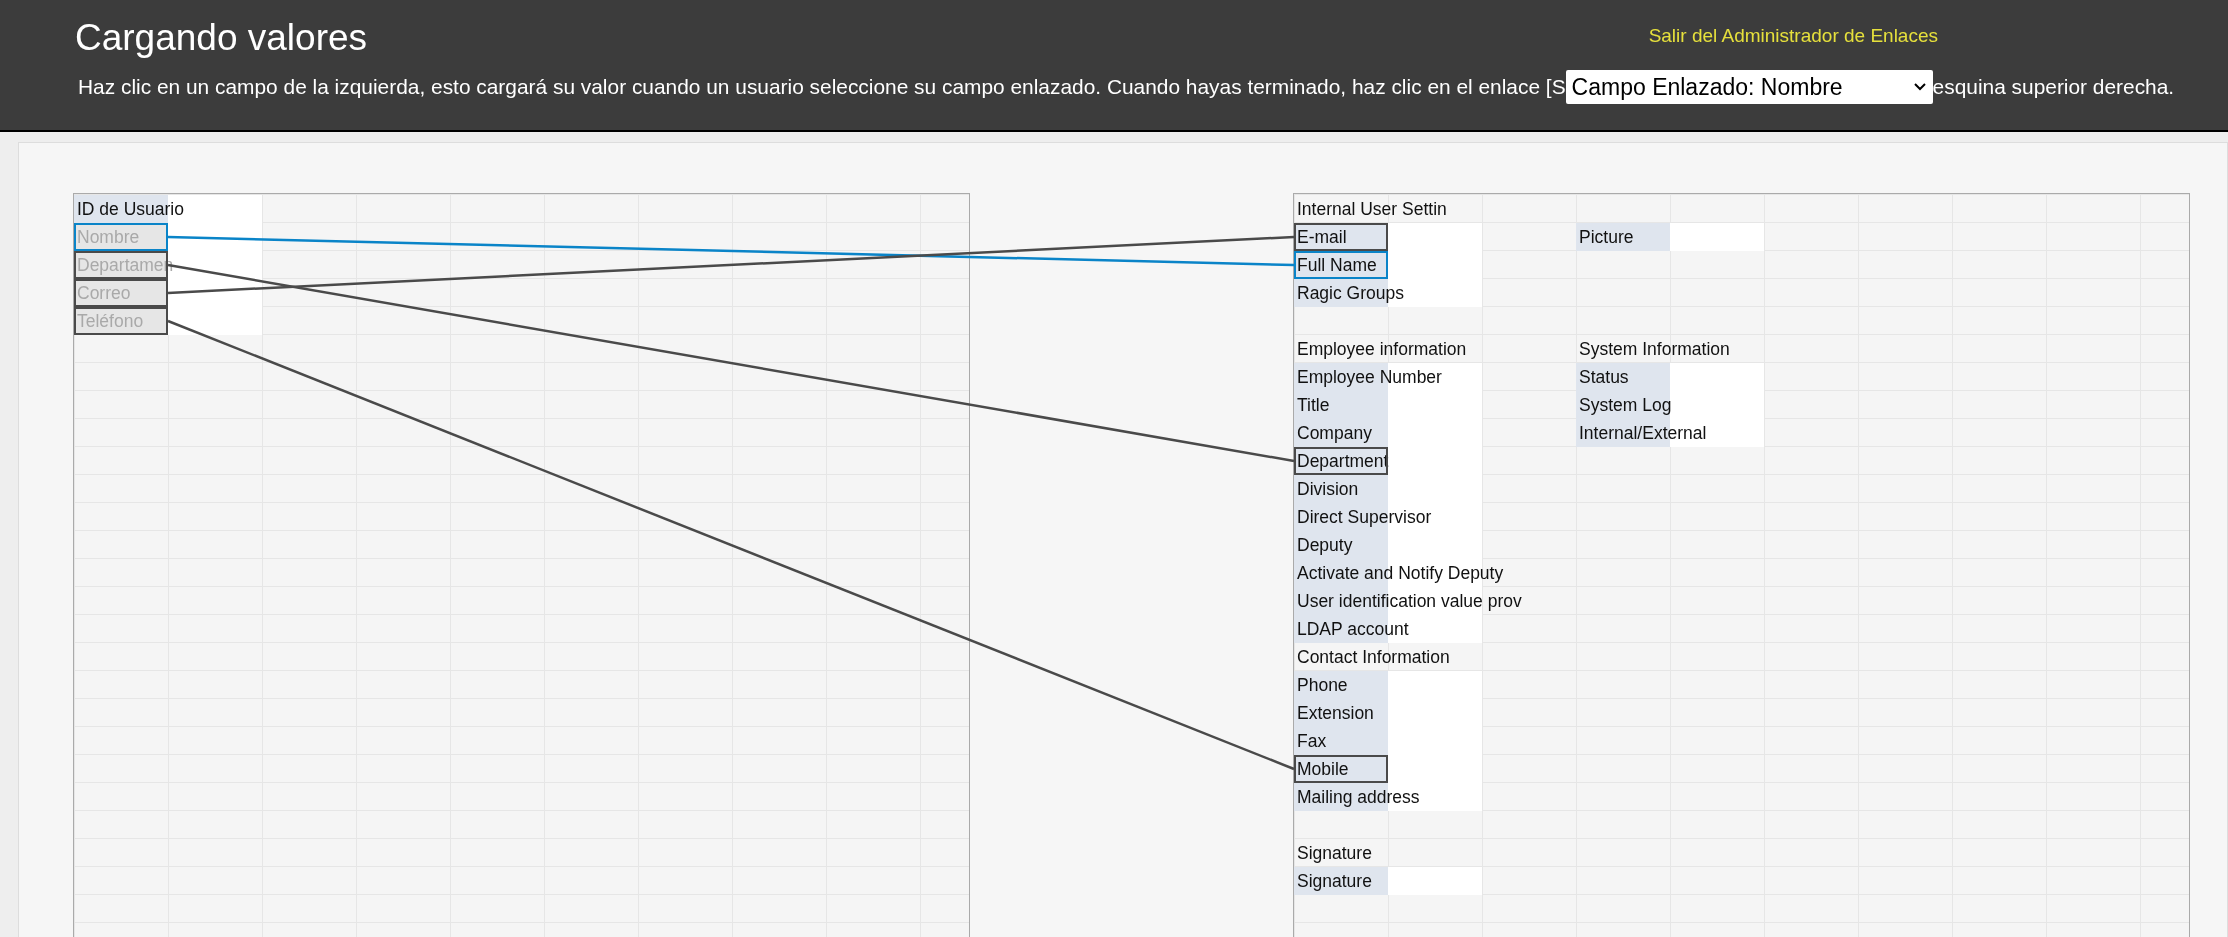 The width and height of the screenshot is (2228, 937). I want to click on form-field: Mailing address, so click(1388, 797).